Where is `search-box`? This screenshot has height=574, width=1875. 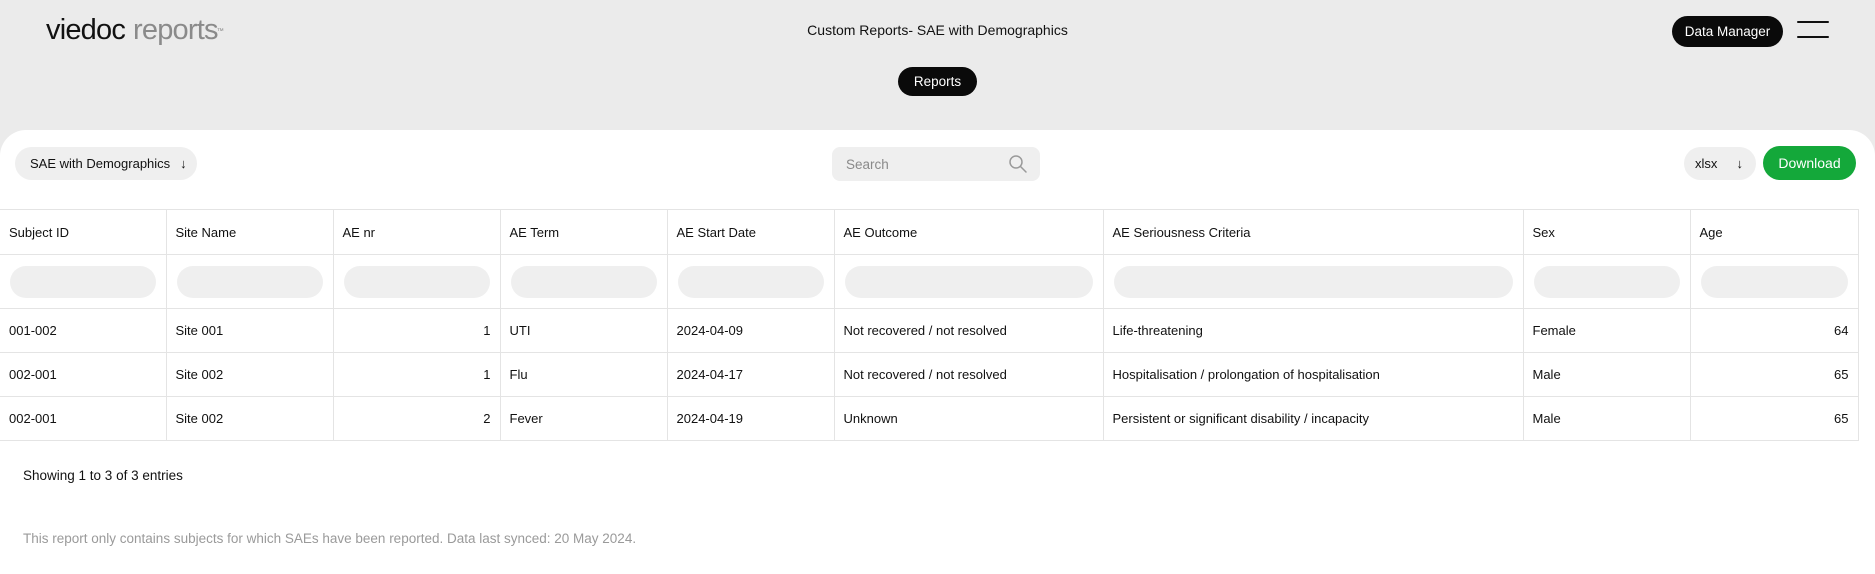
search-box is located at coordinates (936, 164).